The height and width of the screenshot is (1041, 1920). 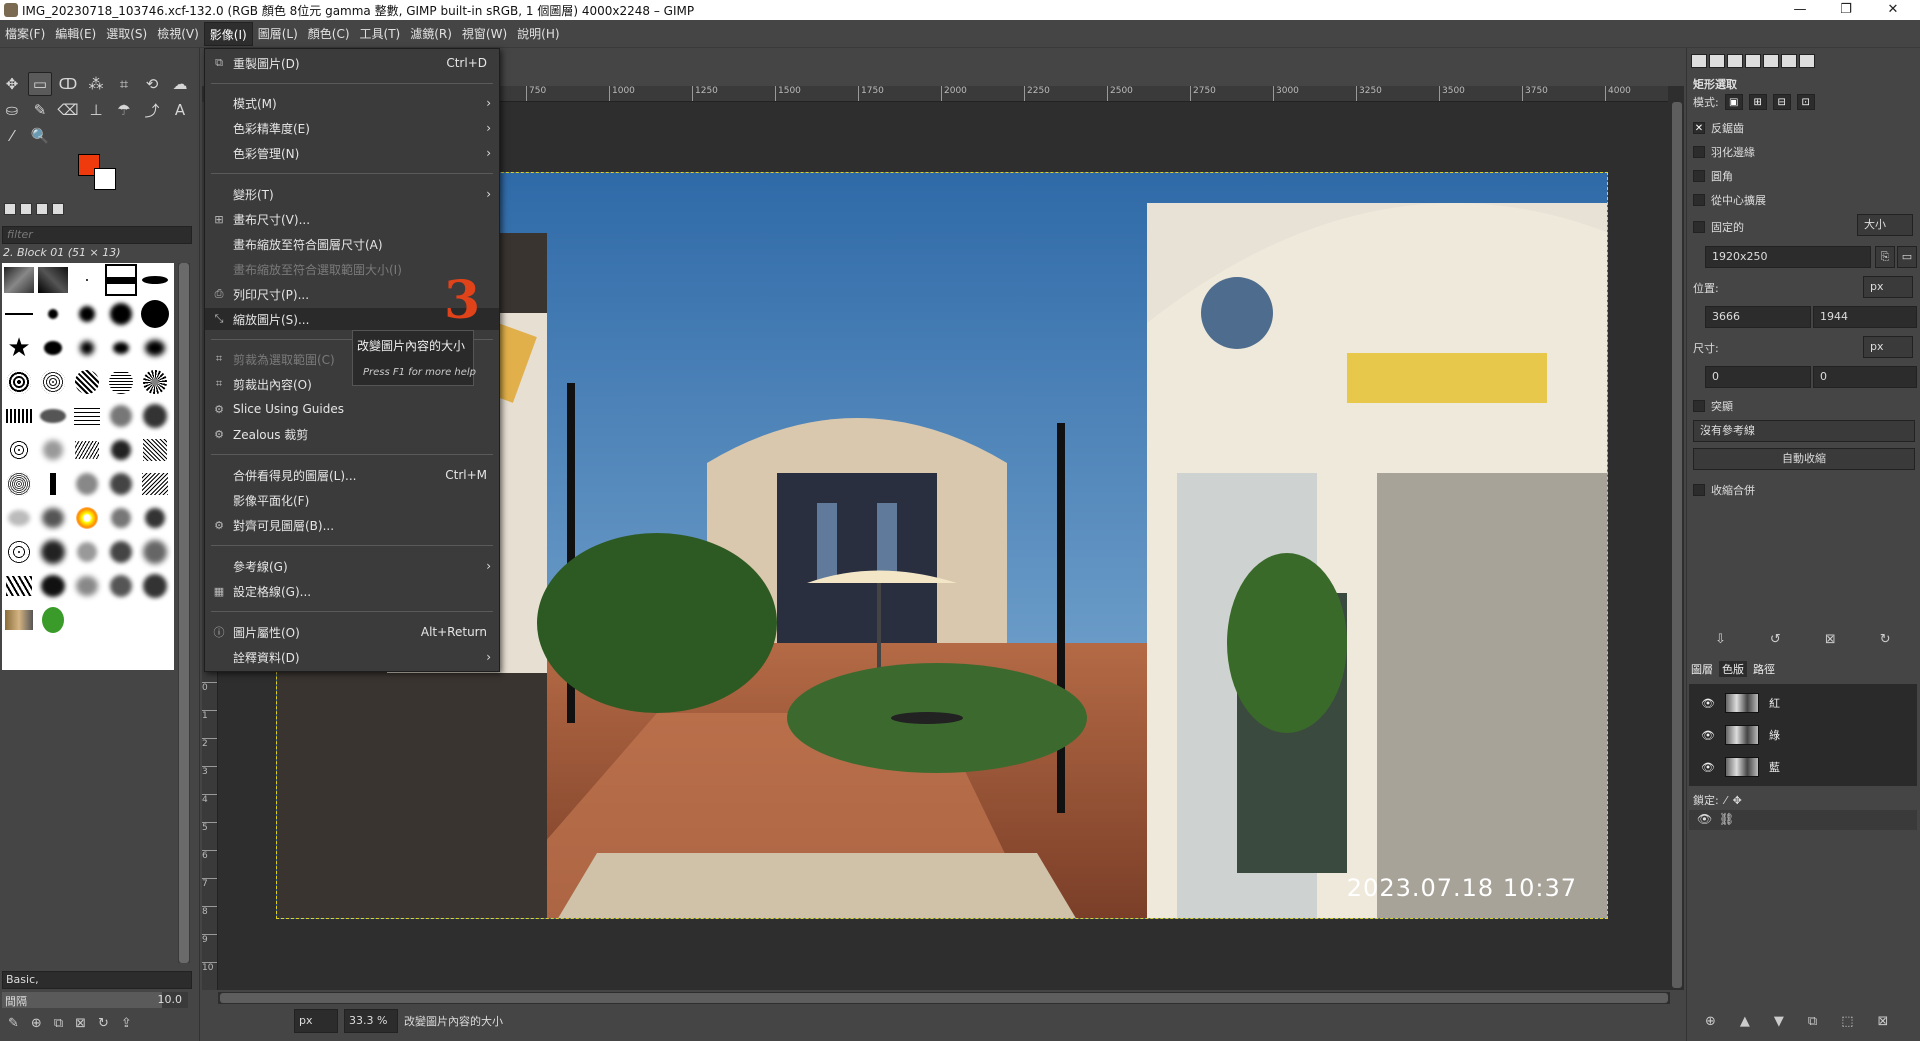 What do you see at coordinates (121, 280) in the screenshot?
I see `brush-block-selected` at bounding box center [121, 280].